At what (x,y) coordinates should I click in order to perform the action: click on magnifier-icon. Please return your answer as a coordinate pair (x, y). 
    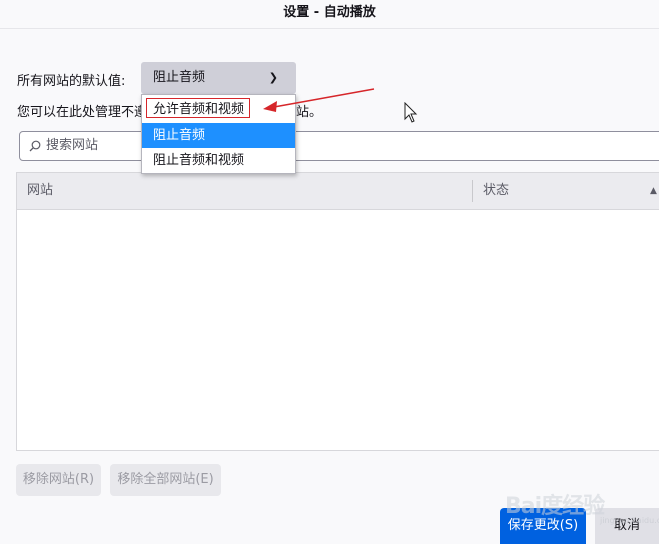
    Looking at the image, I should click on (35, 146).